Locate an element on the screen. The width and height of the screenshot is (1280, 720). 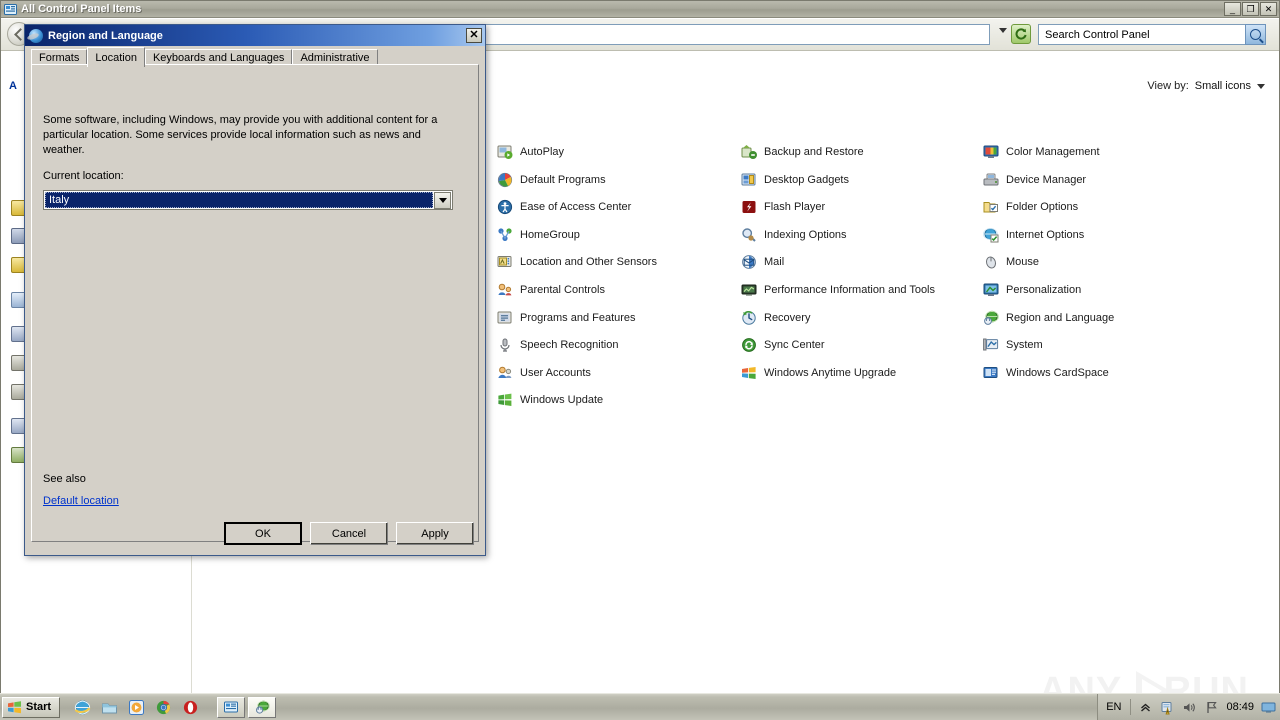
tab-formats: Formats is located at coordinates (59, 57).